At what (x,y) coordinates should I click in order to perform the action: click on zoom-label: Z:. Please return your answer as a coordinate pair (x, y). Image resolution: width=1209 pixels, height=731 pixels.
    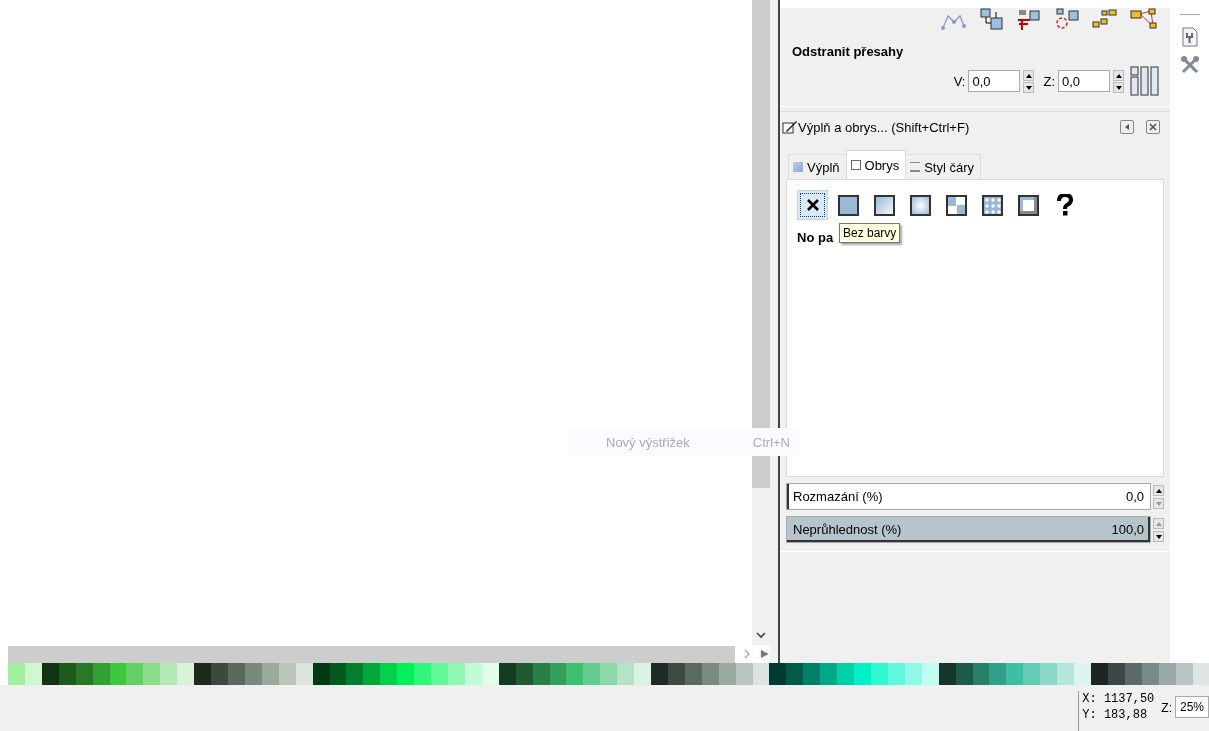
    Looking at the image, I should click on (1166, 708).